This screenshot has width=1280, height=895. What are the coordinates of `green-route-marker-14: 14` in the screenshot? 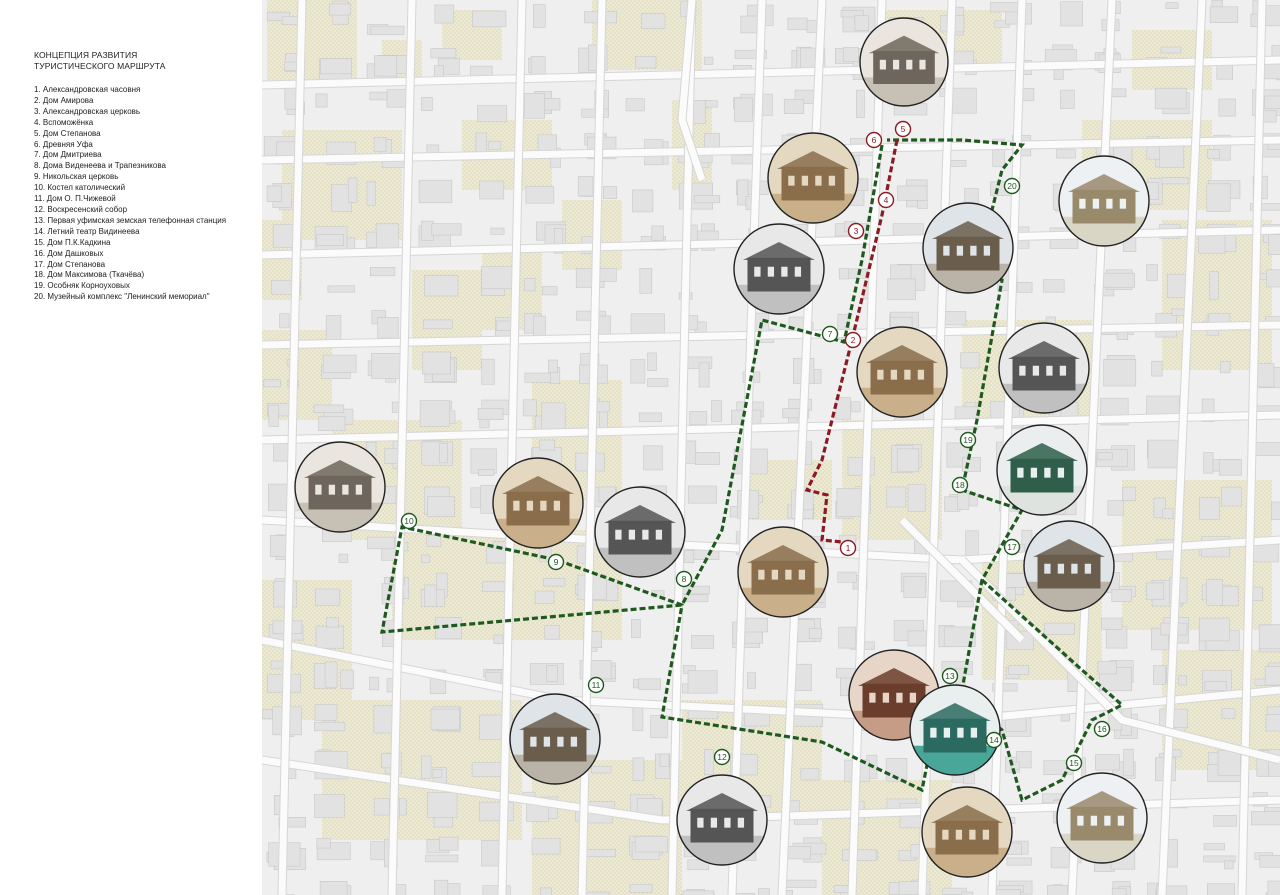 It's located at (994, 740).